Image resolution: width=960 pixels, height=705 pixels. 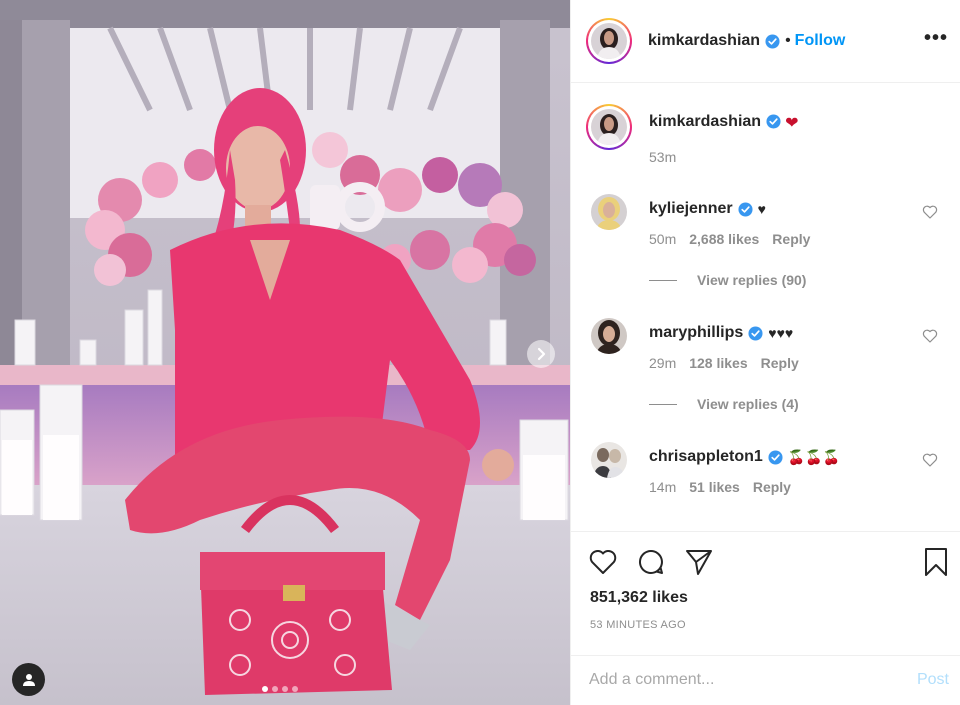 I want to click on caption-avatar, so click(x=609, y=127).